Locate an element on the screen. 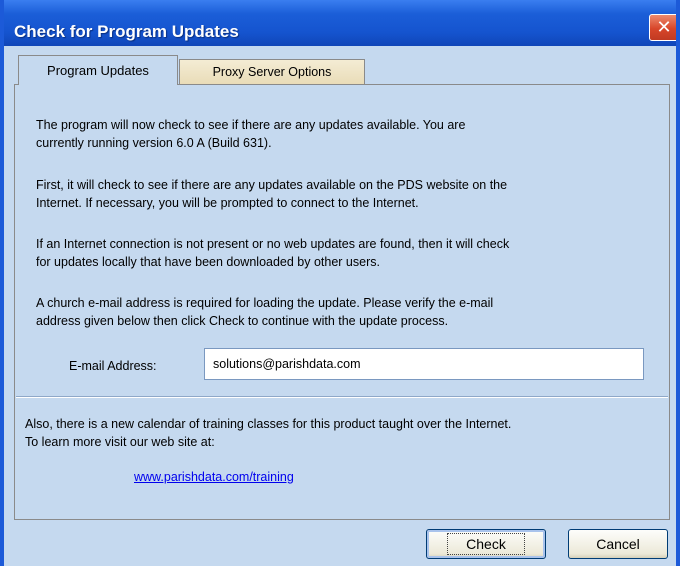 This screenshot has height=566, width=680. email-field is located at coordinates (424, 364).